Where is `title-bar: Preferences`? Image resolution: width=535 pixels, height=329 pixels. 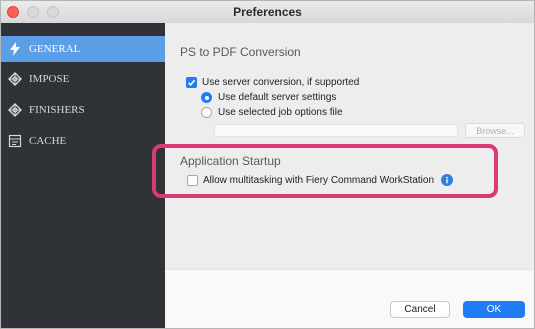
title-bar: Preferences is located at coordinates (267, 12).